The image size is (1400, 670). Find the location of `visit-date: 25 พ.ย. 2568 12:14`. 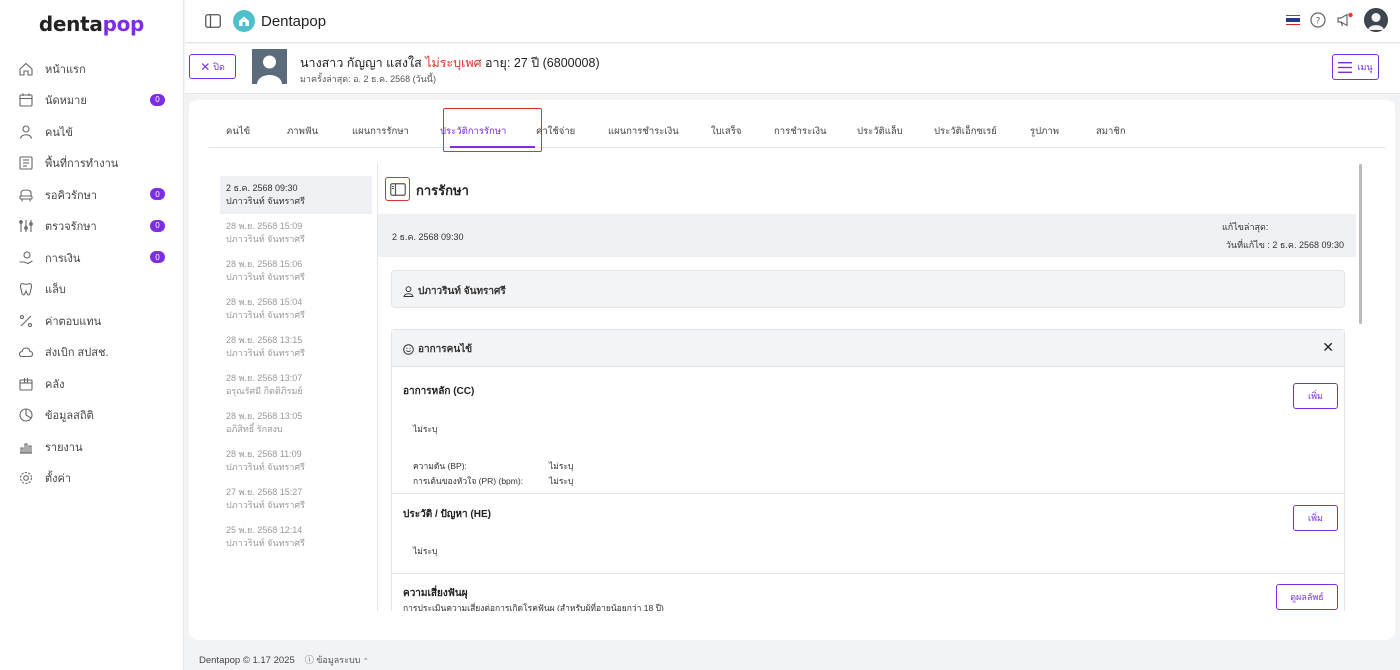

visit-date: 25 พ.ย. 2568 12:14 is located at coordinates (264, 530).